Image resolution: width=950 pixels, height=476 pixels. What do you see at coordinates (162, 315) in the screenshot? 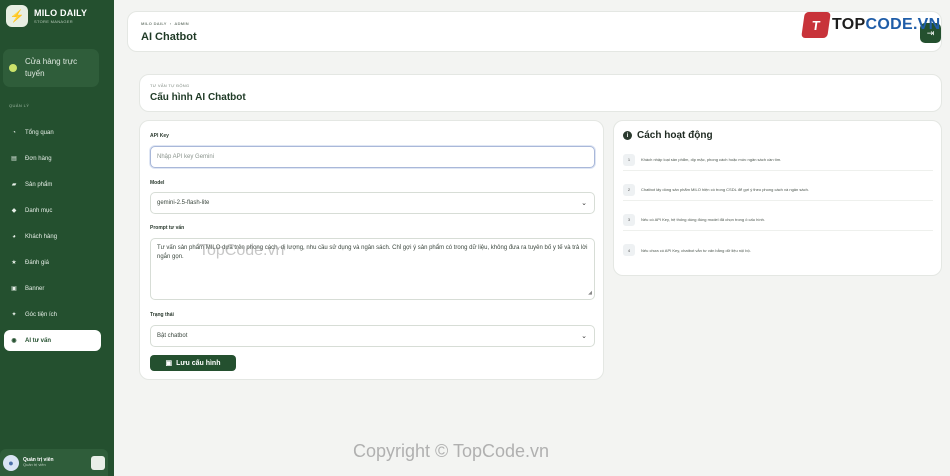
I see `status-label: Trạng thái` at bounding box center [162, 315].